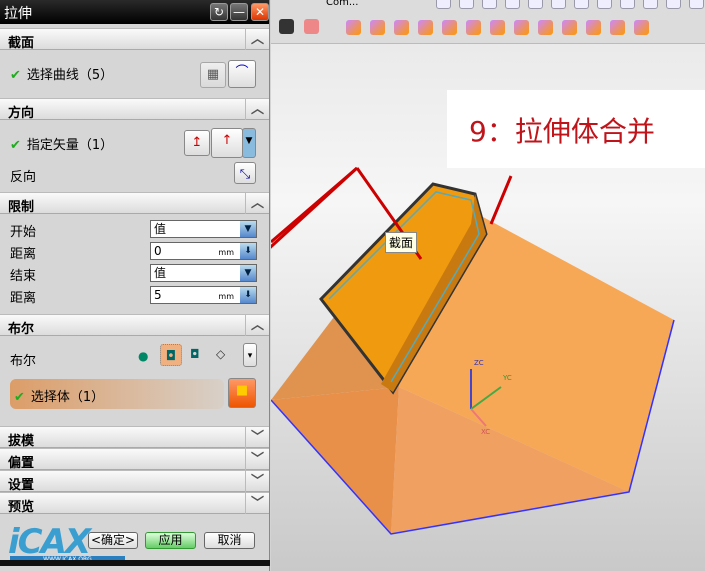 The width and height of the screenshot is (705, 571). What do you see at coordinates (227, 143) in the screenshot?
I see `vector-icon: ↑` at bounding box center [227, 143].